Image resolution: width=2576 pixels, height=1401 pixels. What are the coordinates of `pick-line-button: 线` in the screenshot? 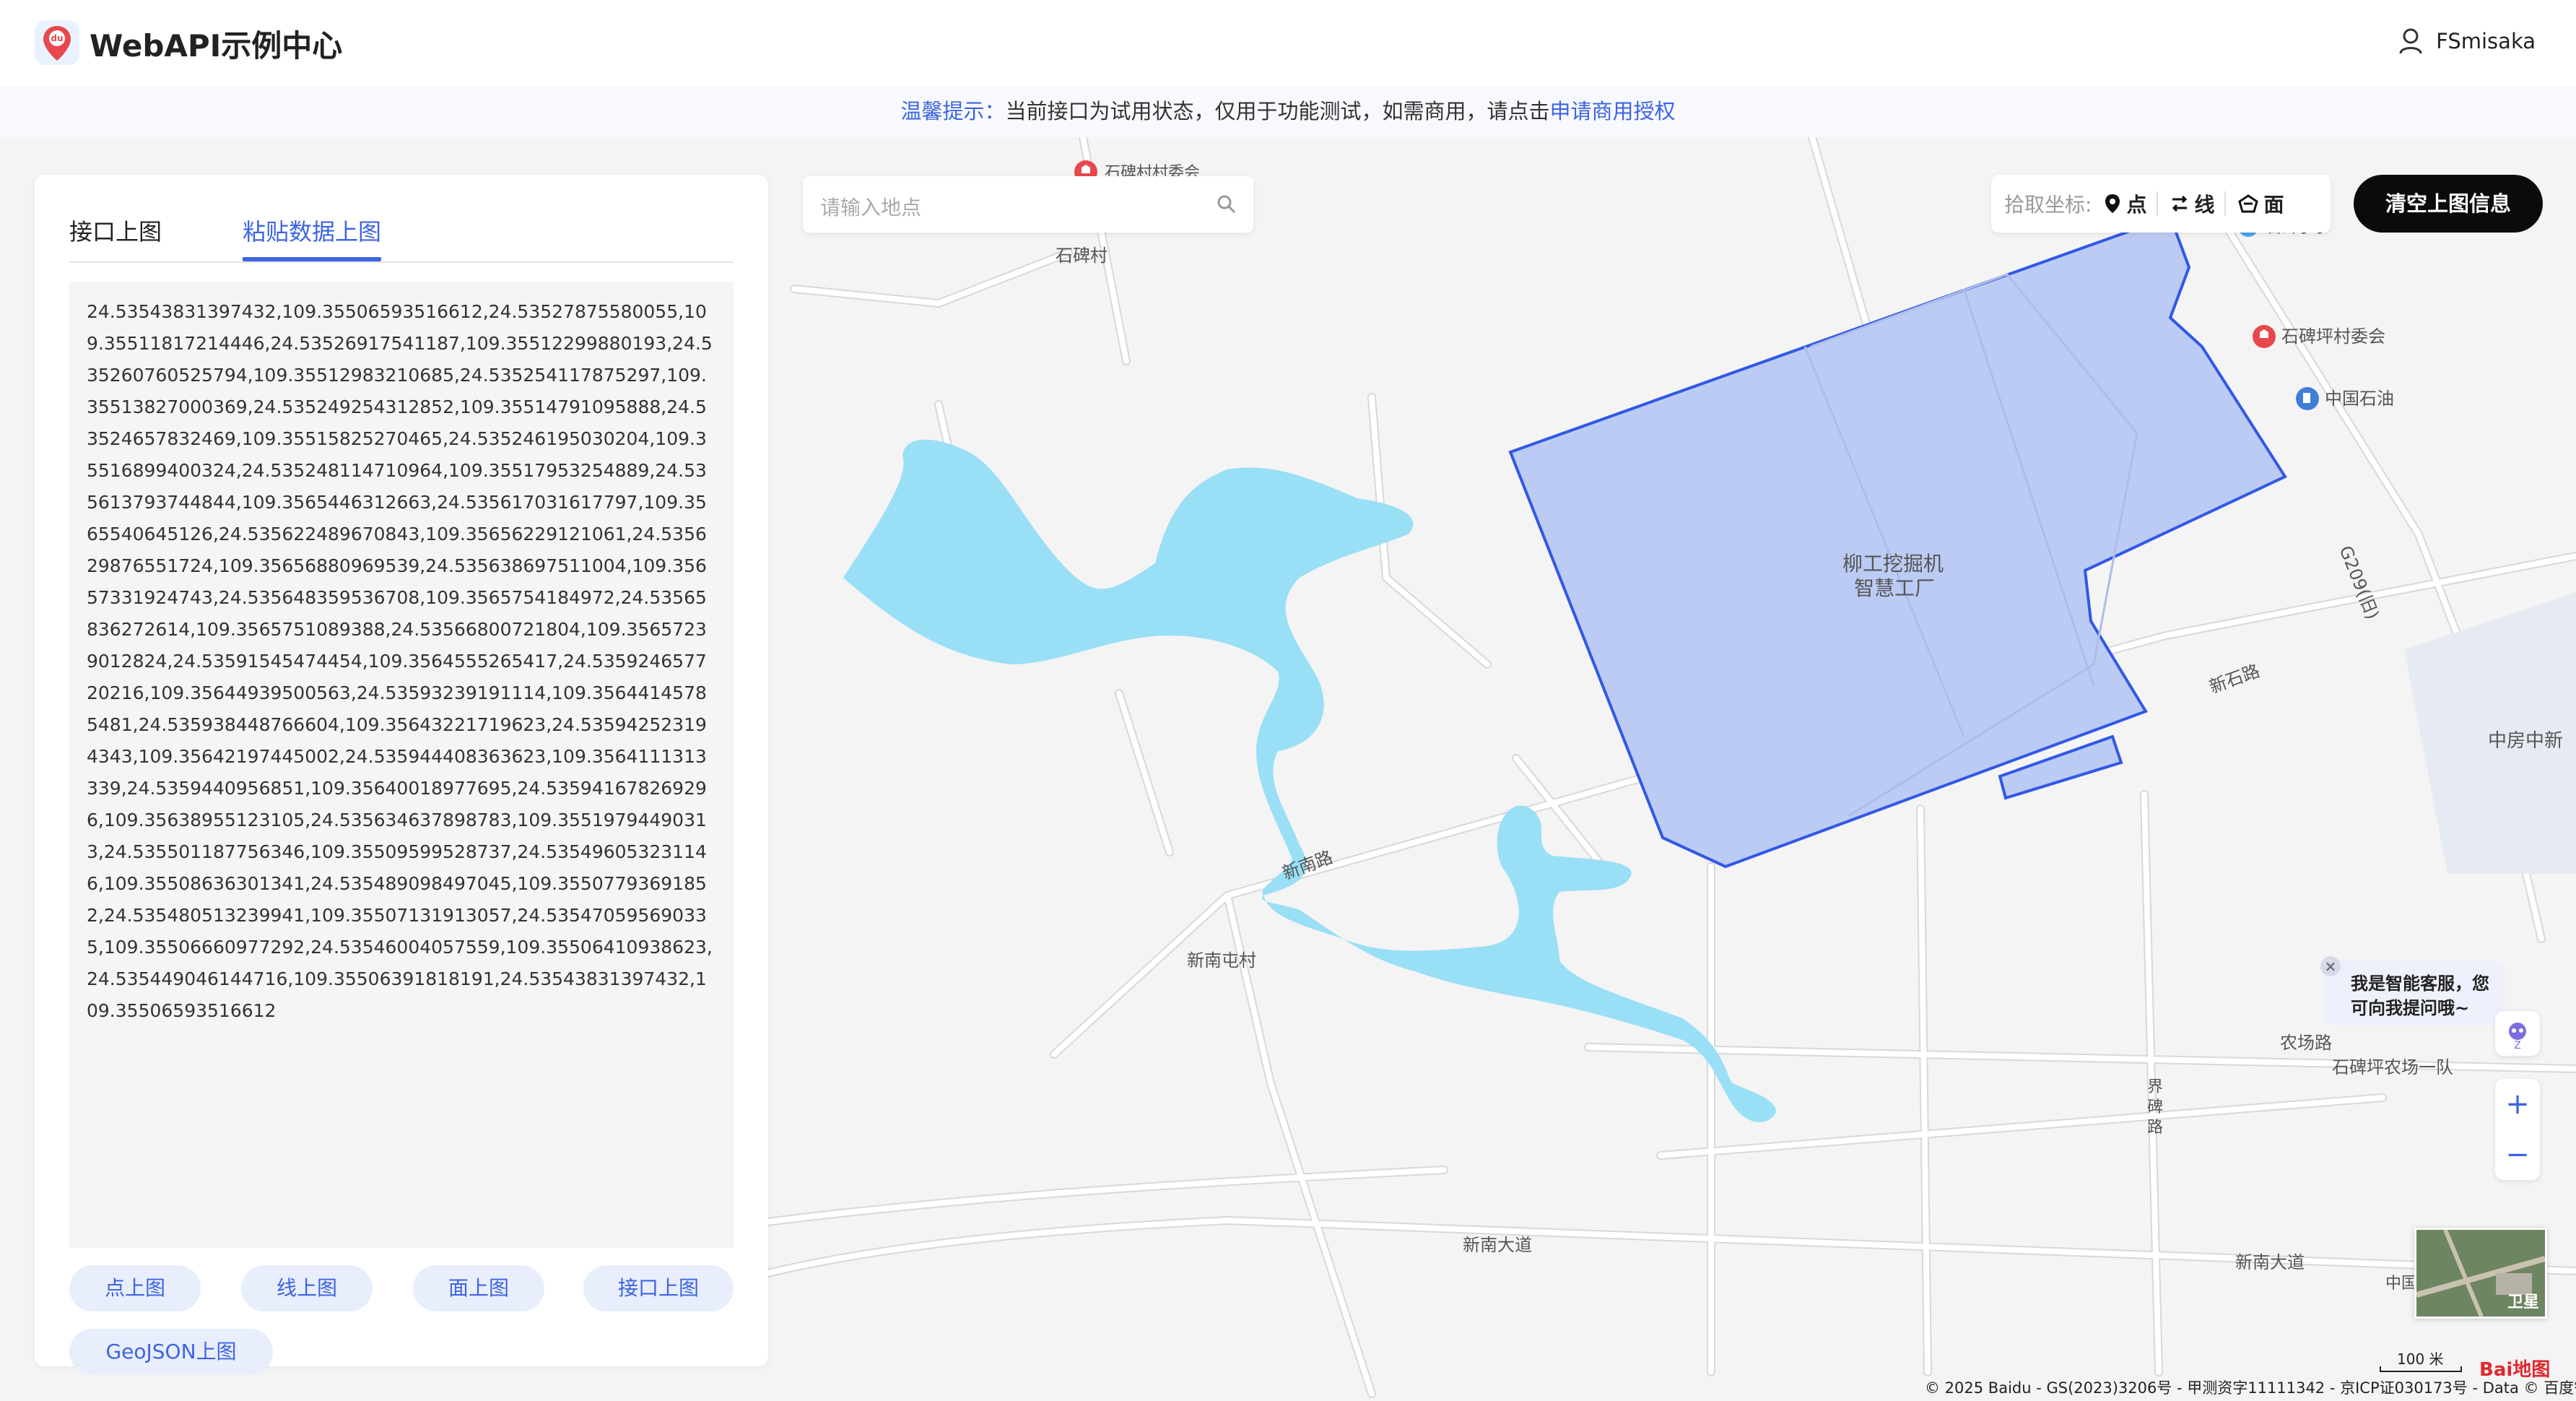 It's located at (2192, 203).